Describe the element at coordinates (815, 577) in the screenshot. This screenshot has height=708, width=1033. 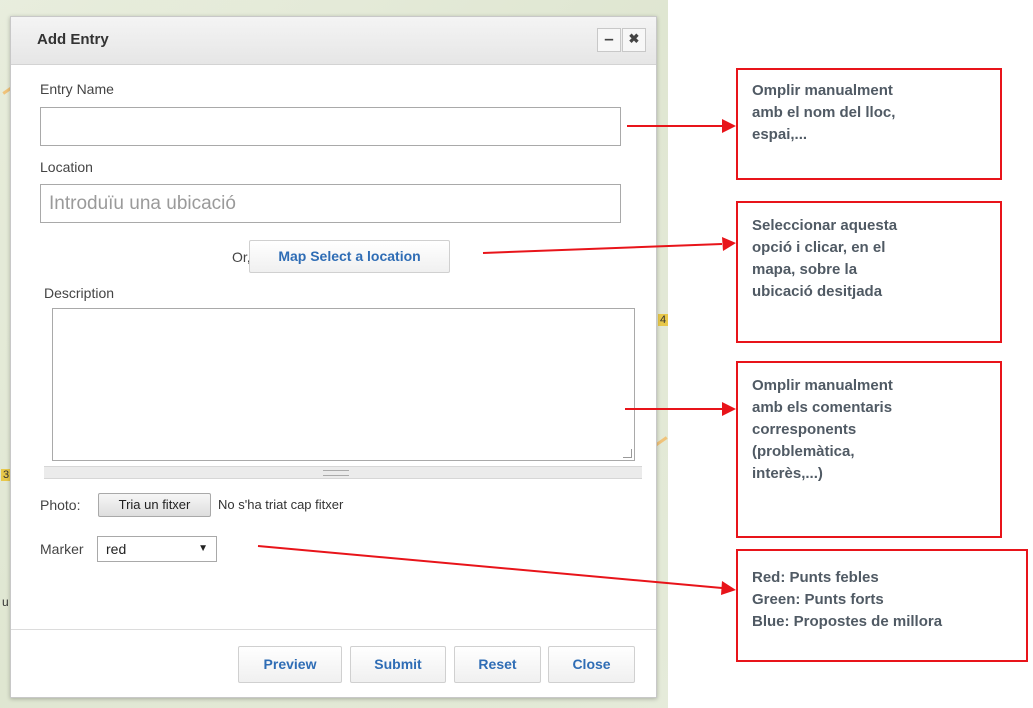
I see `callout-line: Red: Punts febles` at that location.